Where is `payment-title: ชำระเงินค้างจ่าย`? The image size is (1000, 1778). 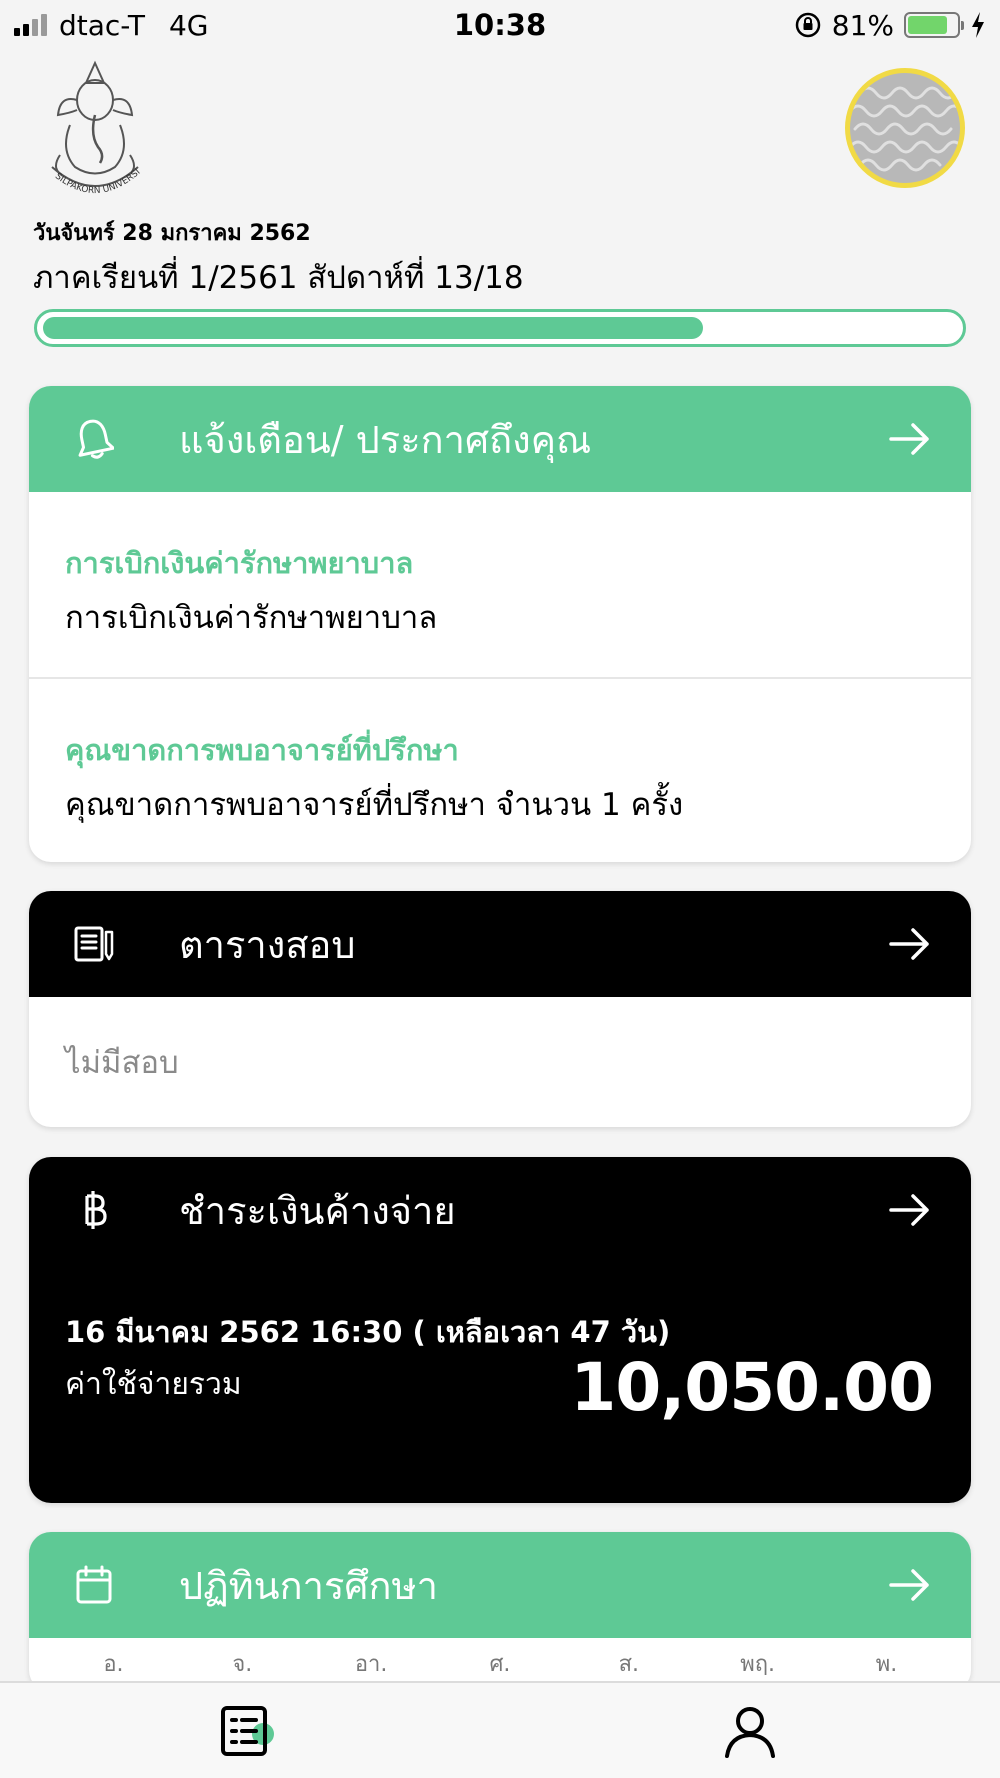 payment-title: ชำระเงินค้างจ่าย is located at coordinates (317, 1210).